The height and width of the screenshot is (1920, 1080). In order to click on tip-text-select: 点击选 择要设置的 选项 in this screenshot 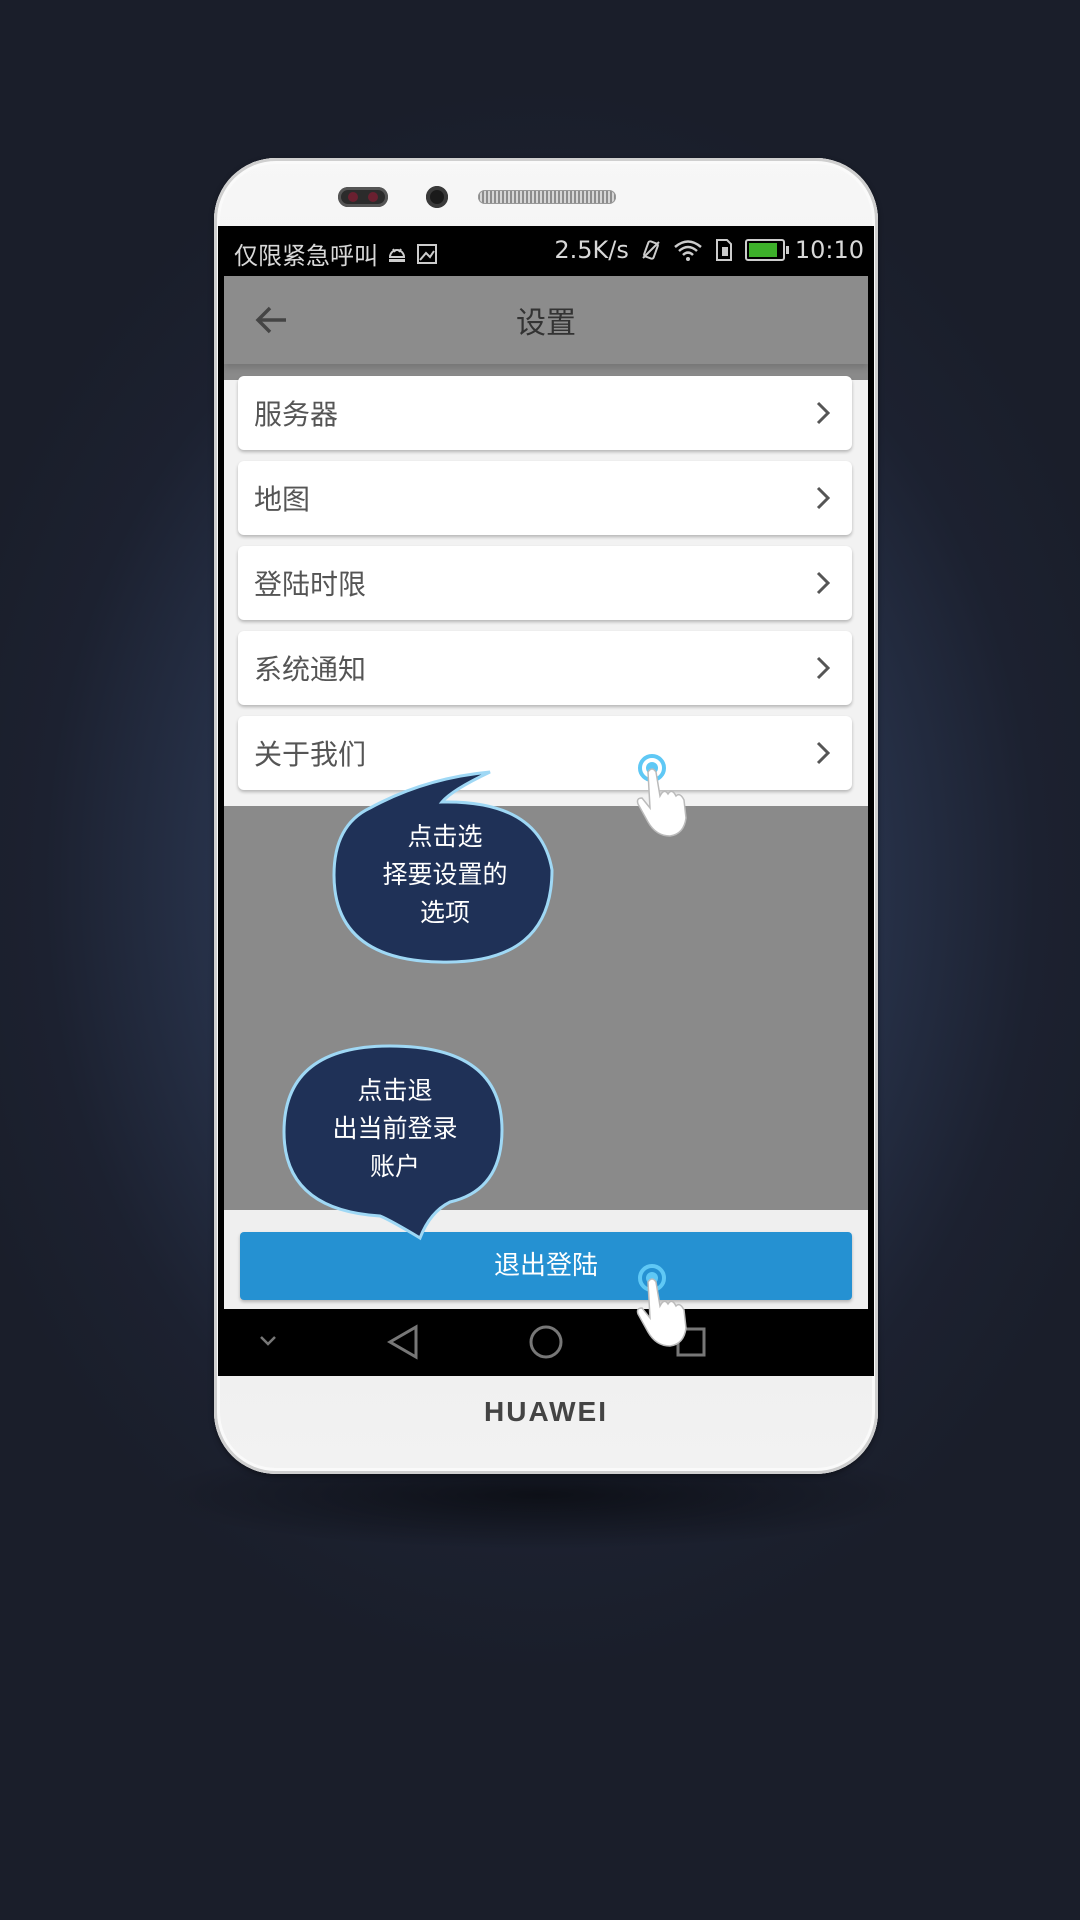, I will do `click(445, 875)`.